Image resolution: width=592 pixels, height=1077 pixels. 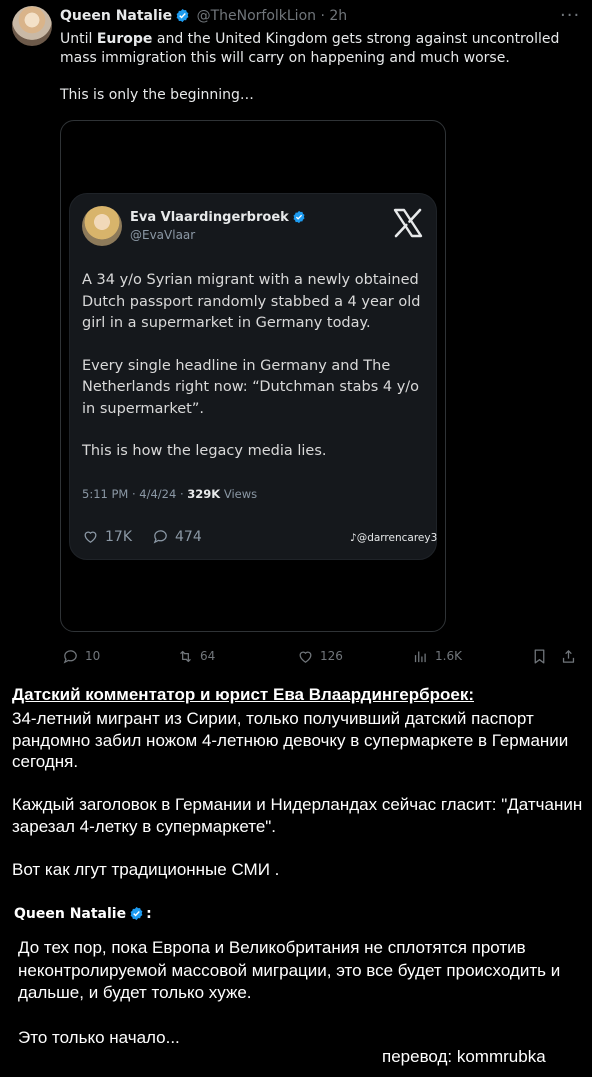 What do you see at coordinates (448, 656) in the screenshot?
I see `views-count: 1.6K` at bounding box center [448, 656].